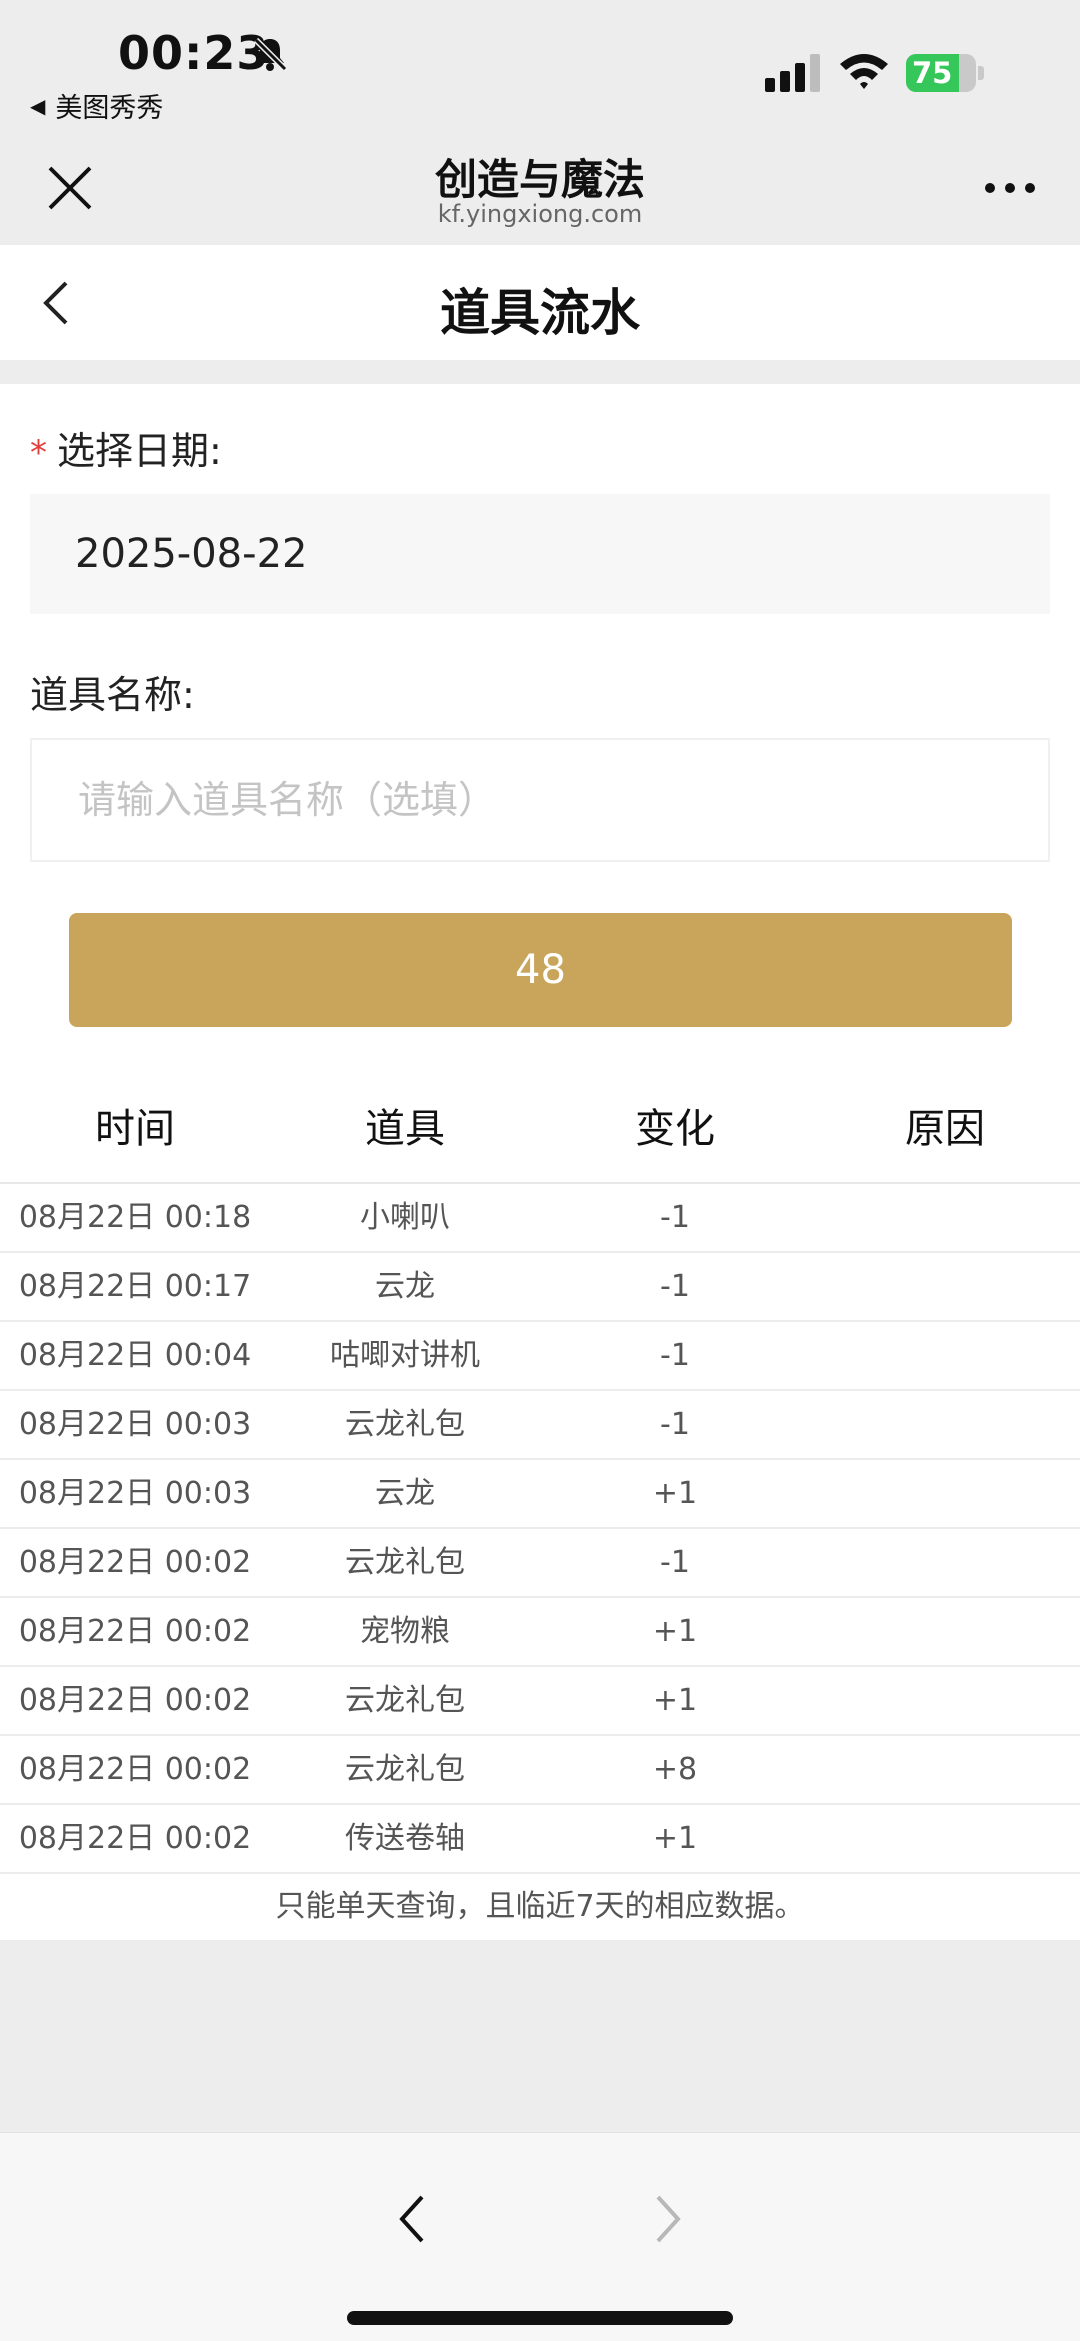  Describe the element at coordinates (412, 2219) in the screenshot. I see `back-chevron-icon` at that location.